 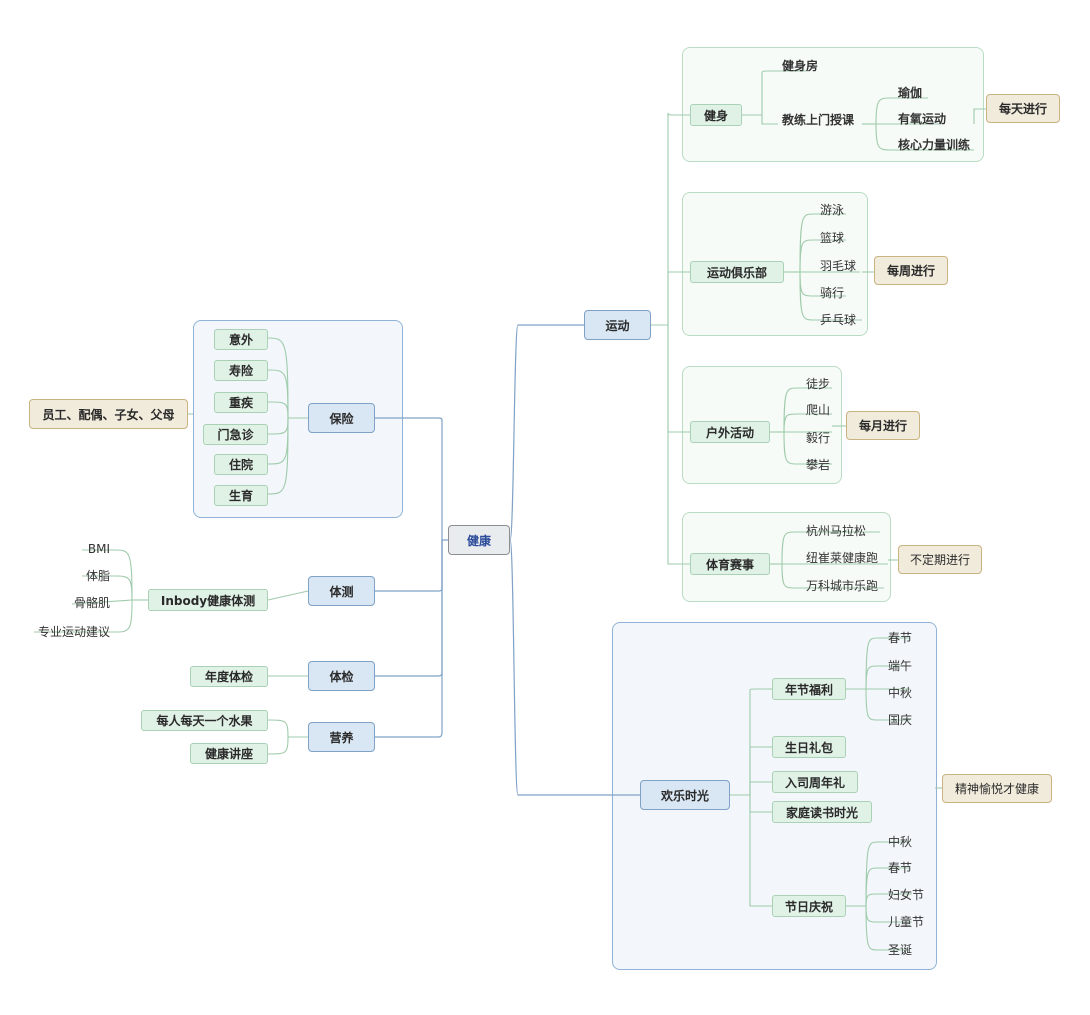 What do you see at coordinates (108, 414) in the screenshot?
I see `insurance-coverage-tag: 员工、配偶、子女、父母` at bounding box center [108, 414].